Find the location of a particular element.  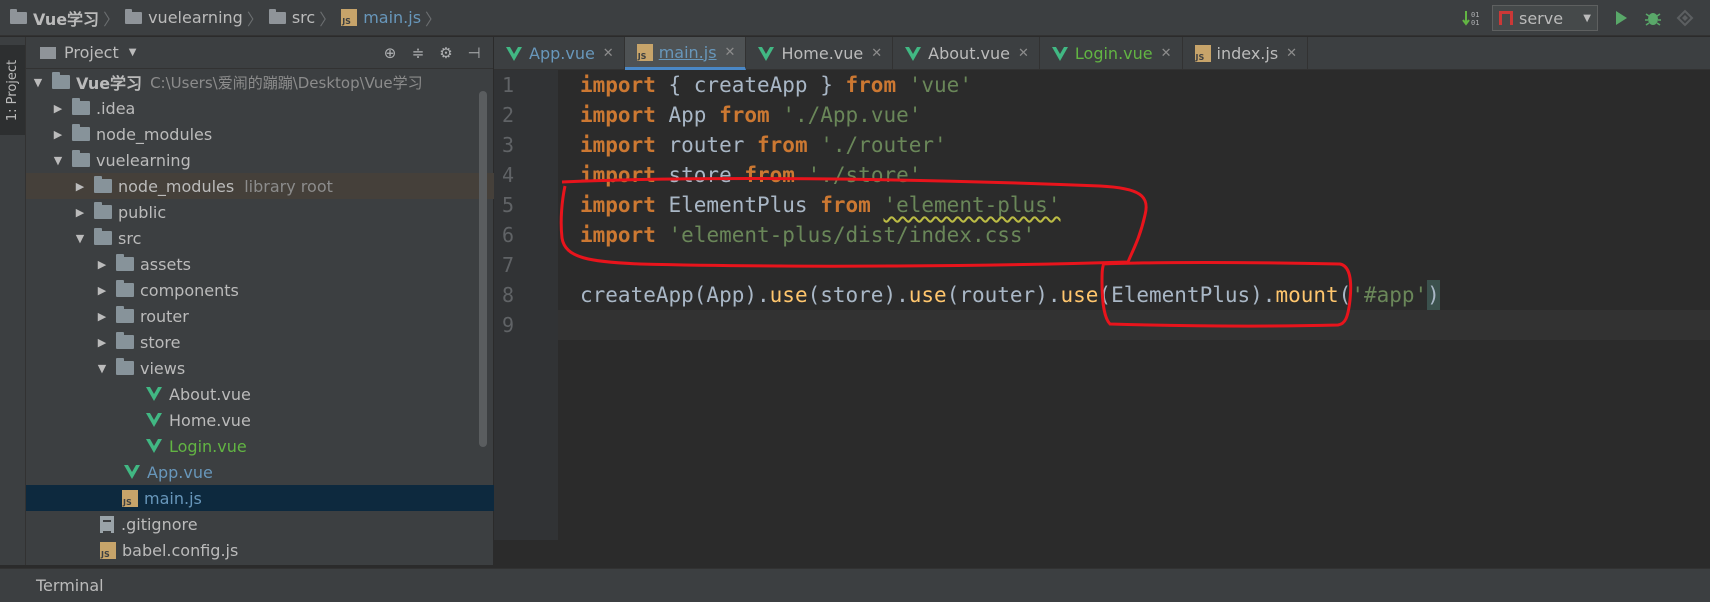

tab-main-js: main.js ✕ is located at coordinates (685, 53).